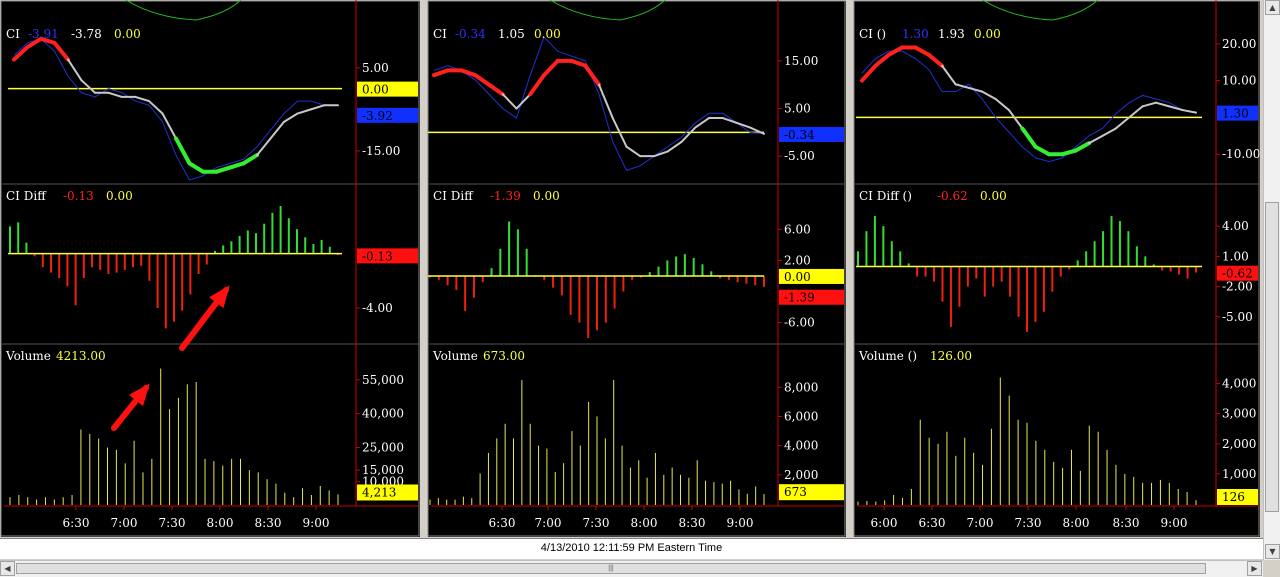  Describe the element at coordinates (43, 34) in the screenshot. I see `ci-readout: -3.91` at that location.